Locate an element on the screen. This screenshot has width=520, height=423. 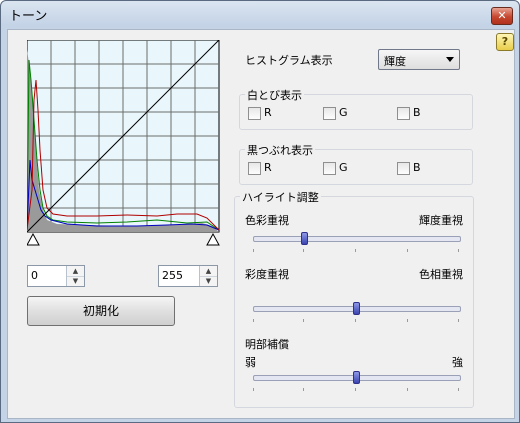
slider2-left-label: 彩度重視 is located at coordinates (267, 274).